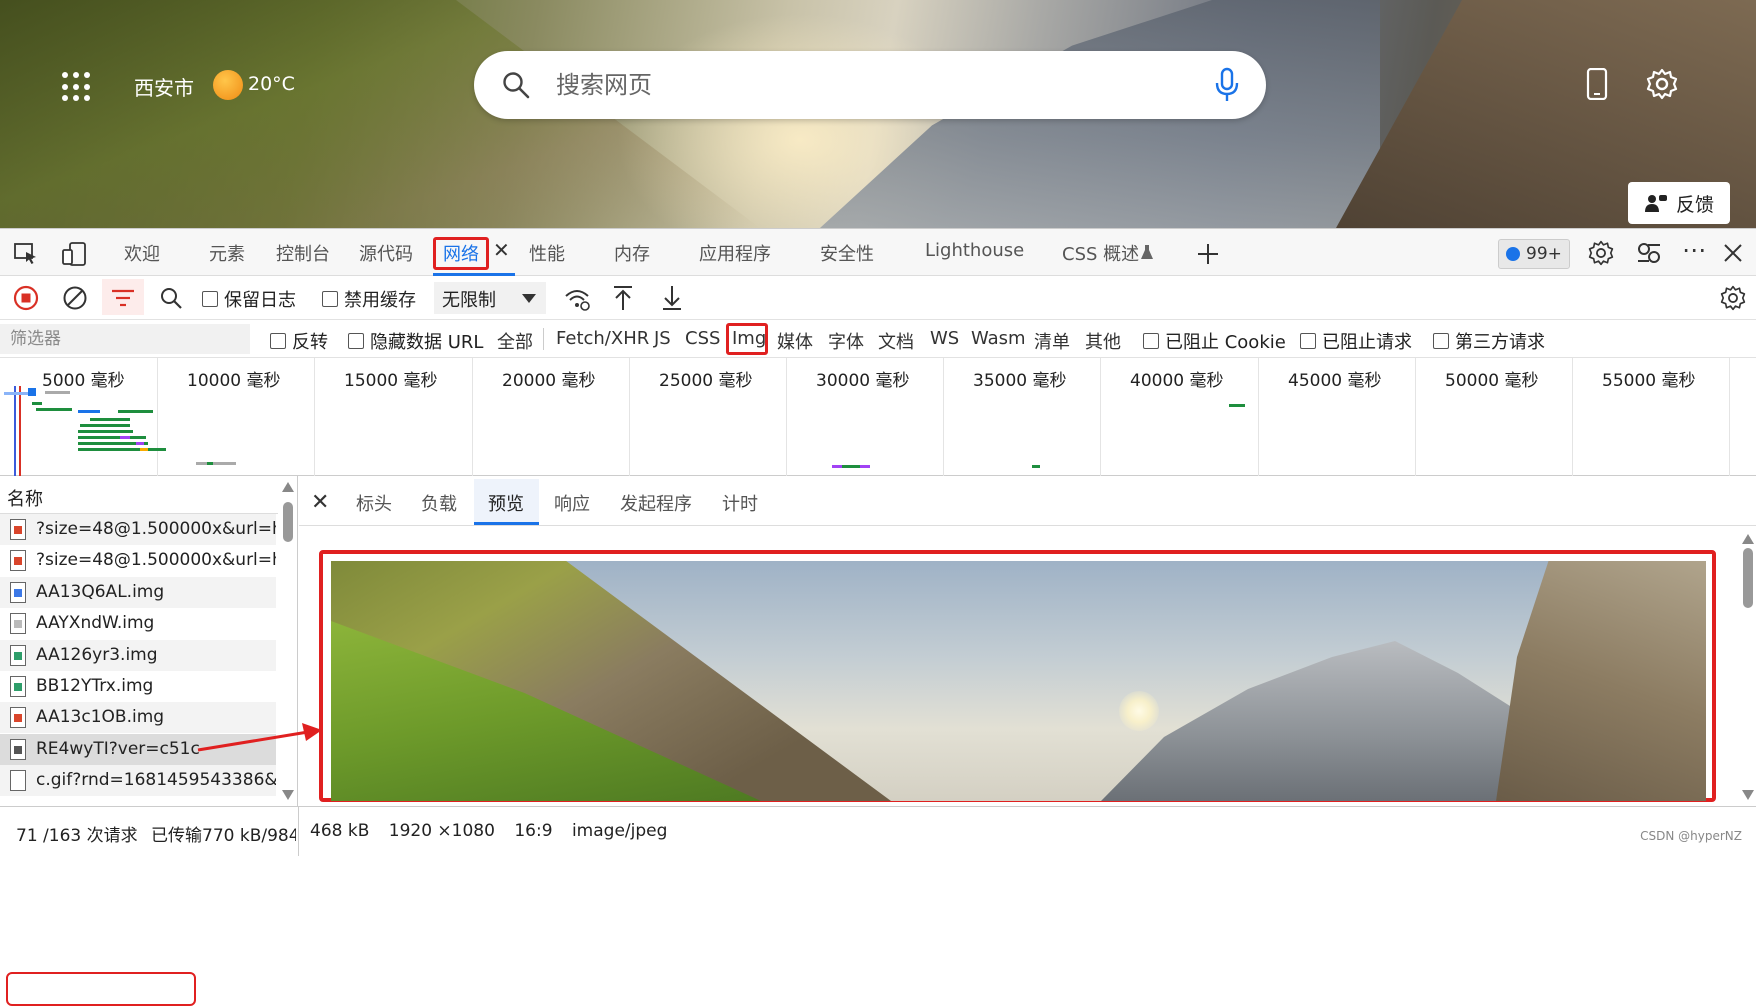  Describe the element at coordinates (1601, 253) in the screenshot. I see `devtools-settings-icon` at that location.